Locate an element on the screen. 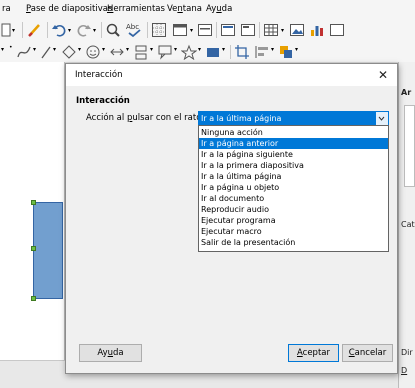 The width and height of the screenshot is (415, 388). chevron-down-icon is located at coordinates (381, 118).